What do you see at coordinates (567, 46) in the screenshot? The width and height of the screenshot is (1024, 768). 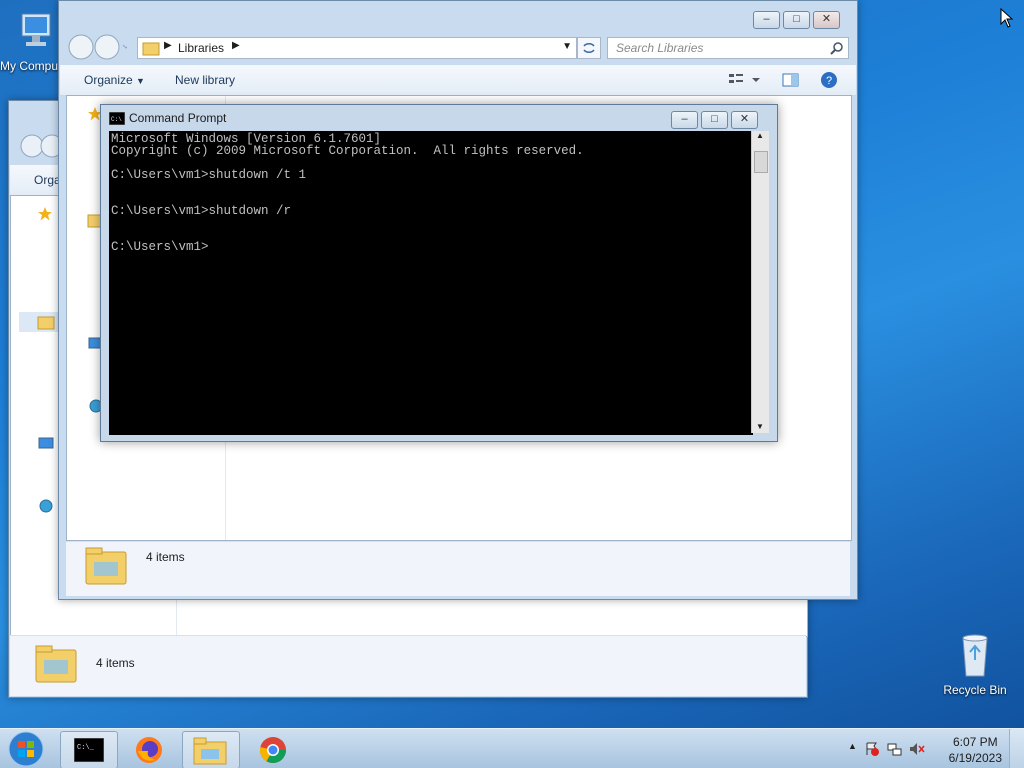 I see `address-dropdown-icon: ▼` at bounding box center [567, 46].